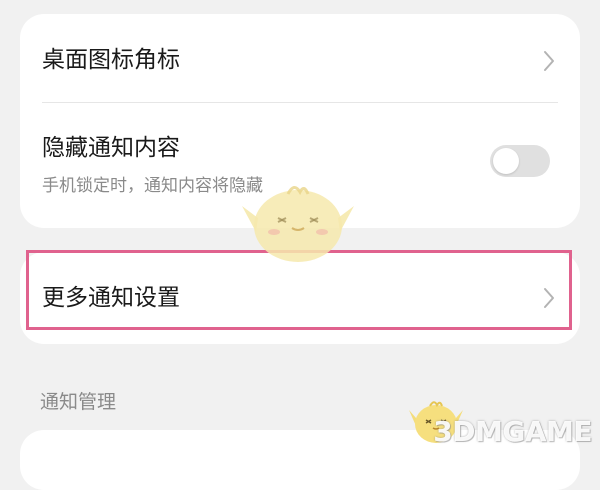 This screenshot has height=490, width=600. What do you see at coordinates (520, 161) in the screenshot?
I see `hide-content-toggle` at bounding box center [520, 161].